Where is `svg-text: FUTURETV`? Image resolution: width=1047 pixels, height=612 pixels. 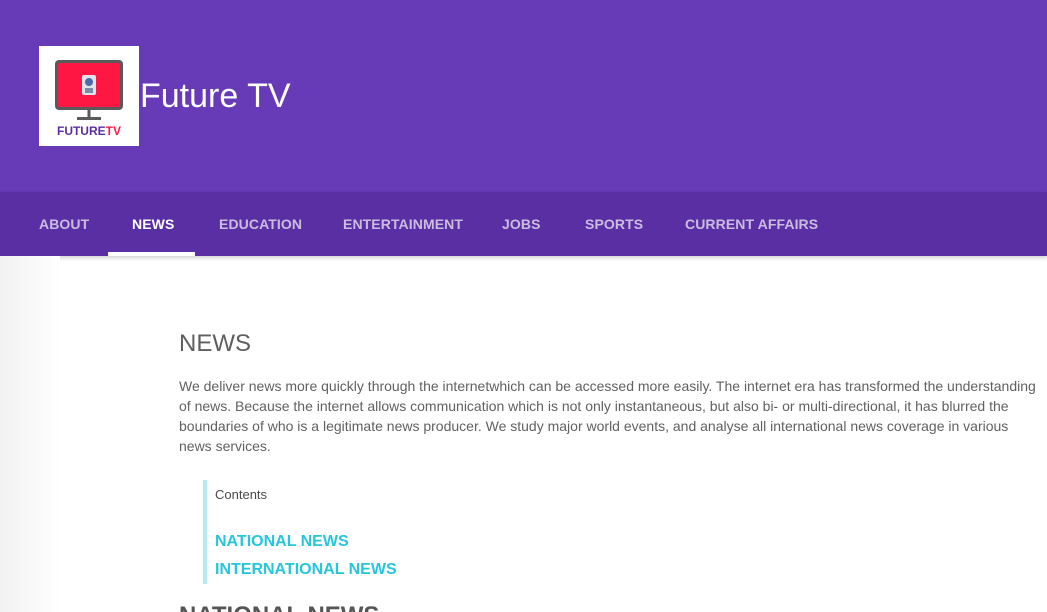
svg-text: FUTURETV is located at coordinates (89, 131).